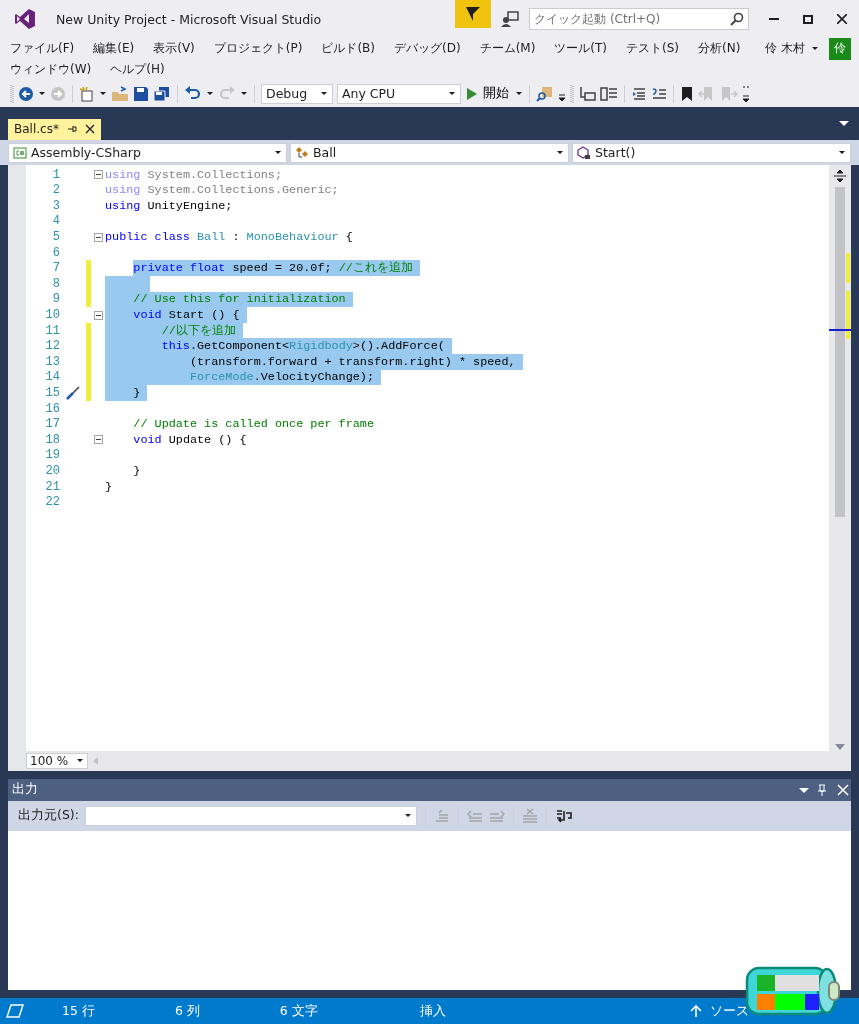 The width and height of the screenshot is (859, 1024). I want to click on menu-item: 分析(N), so click(719, 48).